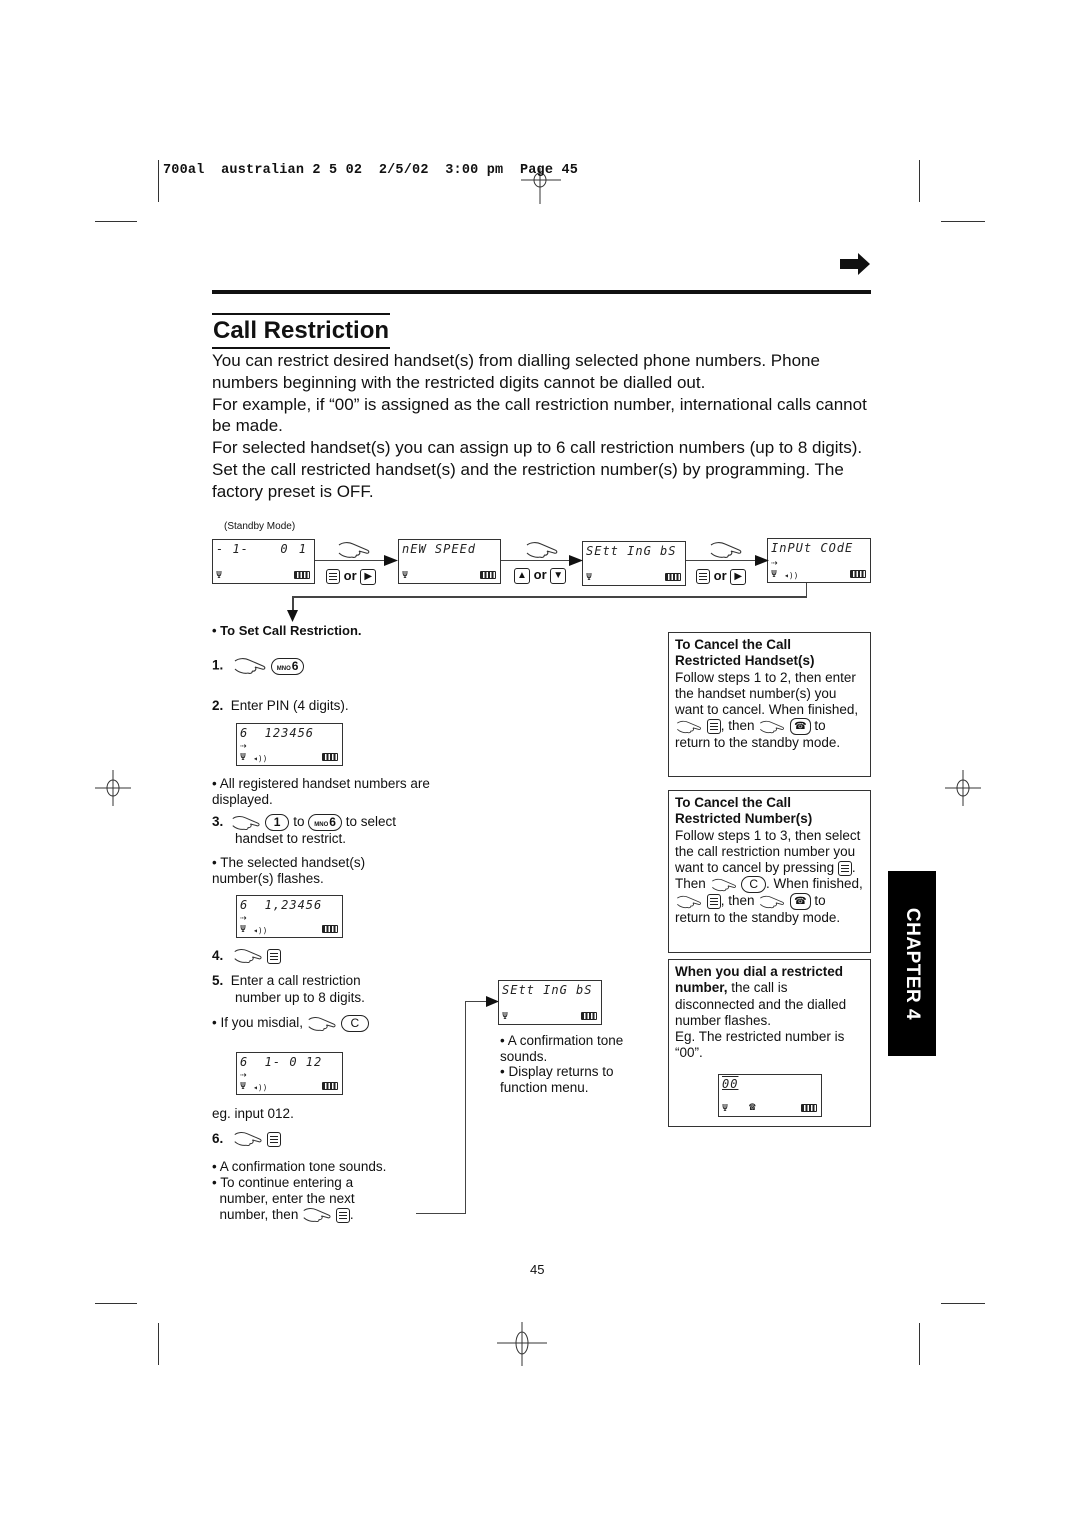 Image resolution: width=1080 pixels, height=1528 pixels. What do you see at coordinates (294, 549) in the screenshot?
I see `lcd-text: 0 1` at bounding box center [294, 549].